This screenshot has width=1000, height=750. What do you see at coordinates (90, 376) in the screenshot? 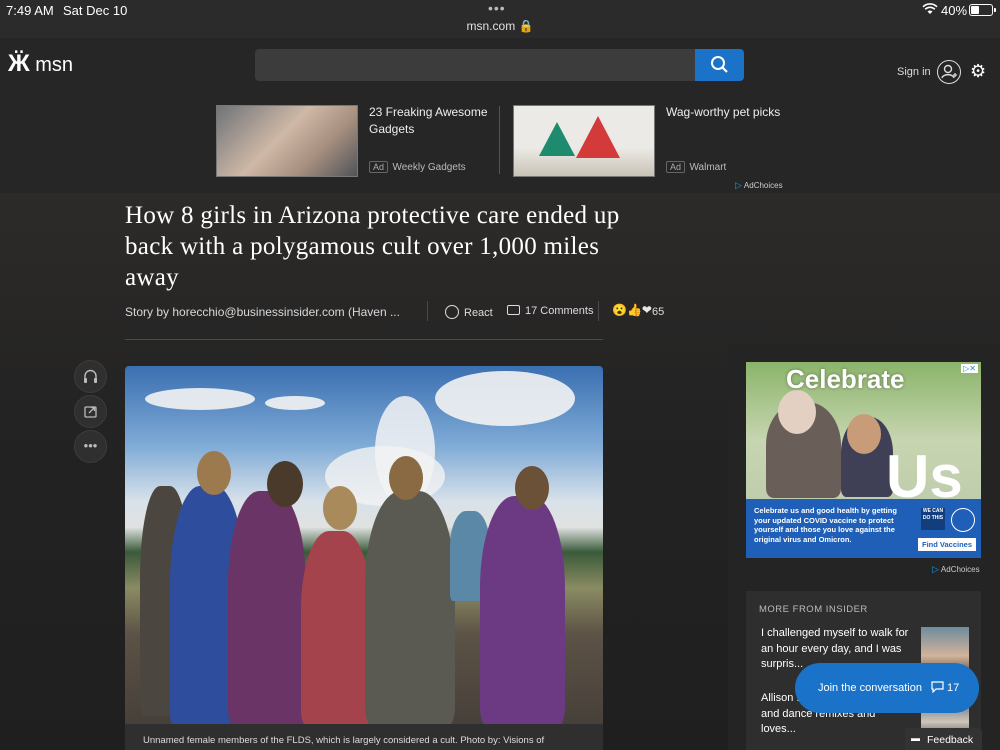
I see `listen-headphones-icon` at bounding box center [90, 376].